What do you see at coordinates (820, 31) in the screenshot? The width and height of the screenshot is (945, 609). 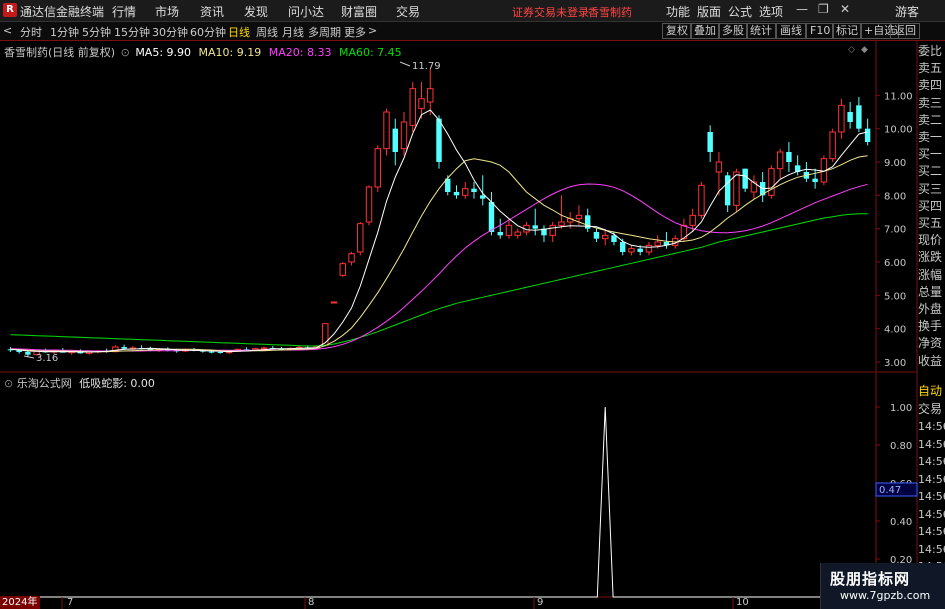 I see `btn-f10: F10` at bounding box center [820, 31].